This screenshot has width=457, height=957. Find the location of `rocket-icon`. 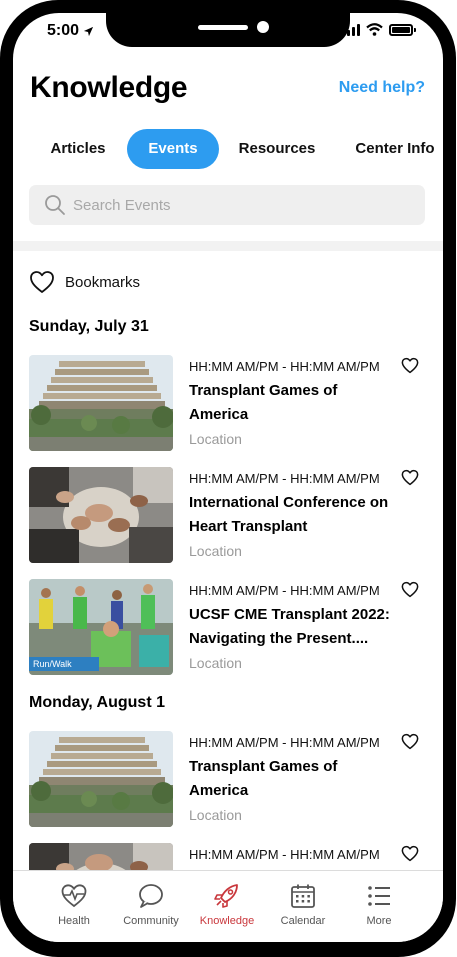

rocket-icon is located at coordinates (226, 896).